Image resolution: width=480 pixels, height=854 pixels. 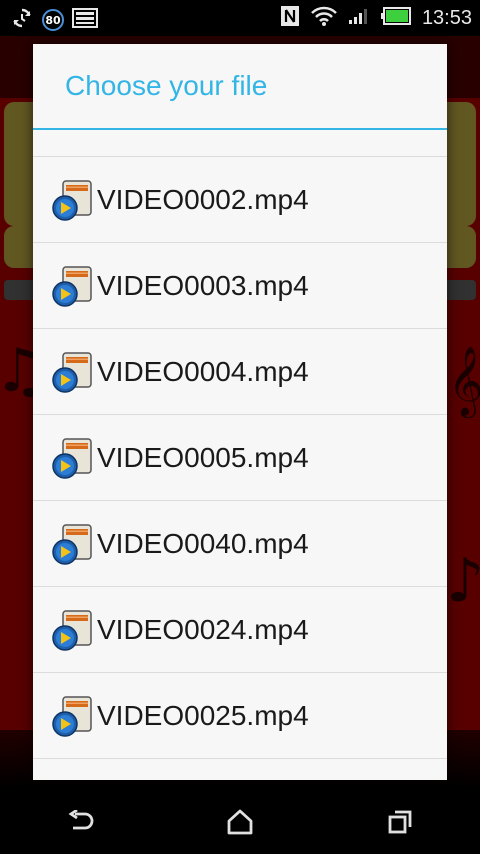 What do you see at coordinates (203, 543) in the screenshot?
I see `file-name: VIDEO0040.mp4` at bounding box center [203, 543].